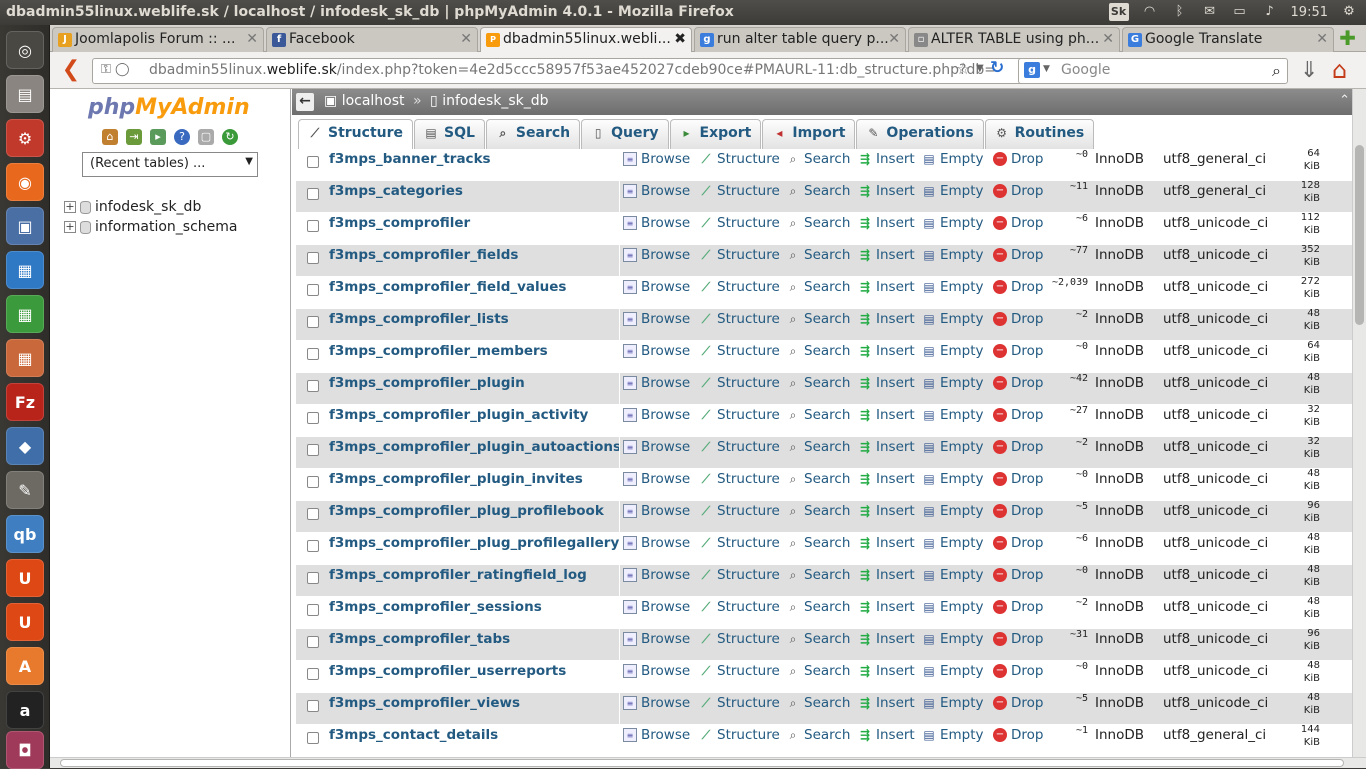 The width and height of the screenshot is (1366, 769). I want to click on table-name-link: f3mps_comprofiler, so click(474, 223).